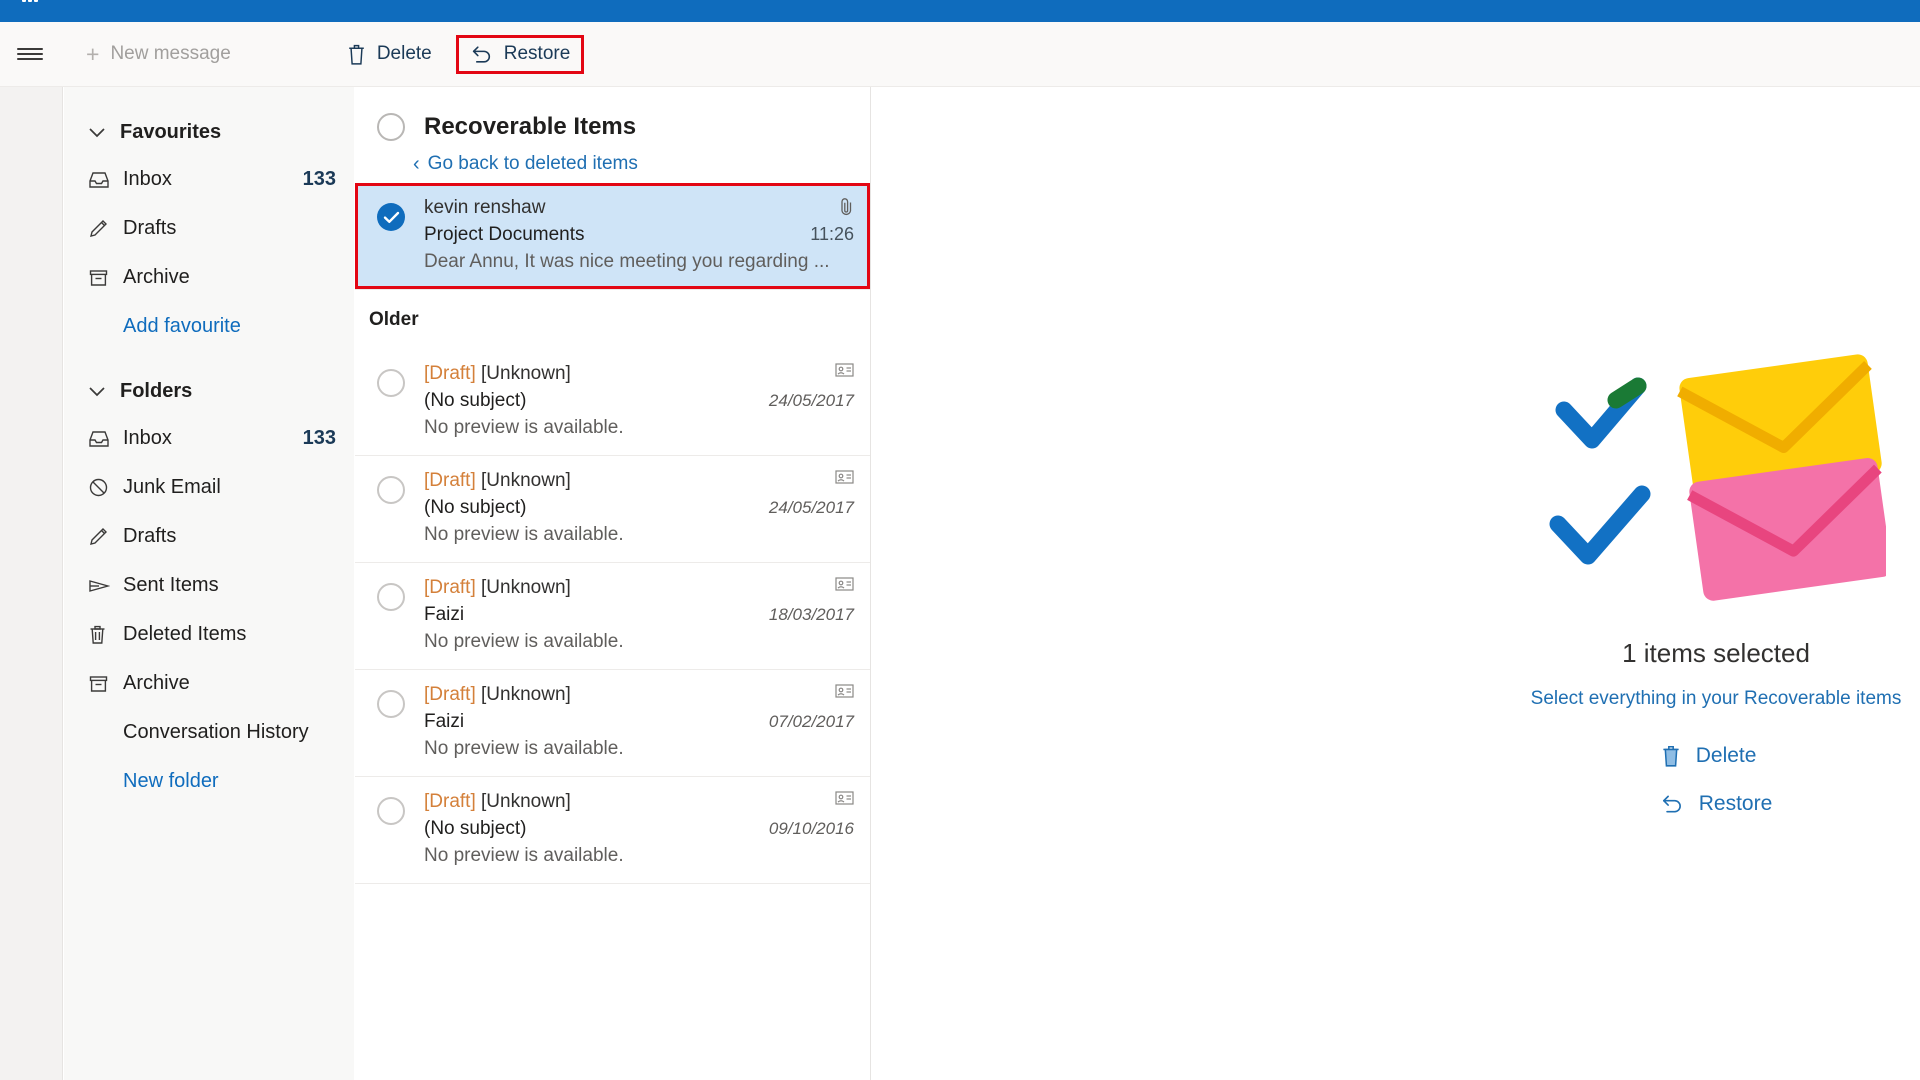 Image resolution: width=1920 pixels, height=1080 pixels. I want to click on sidebar-item-drafts: Drafts, so click(209, 536).